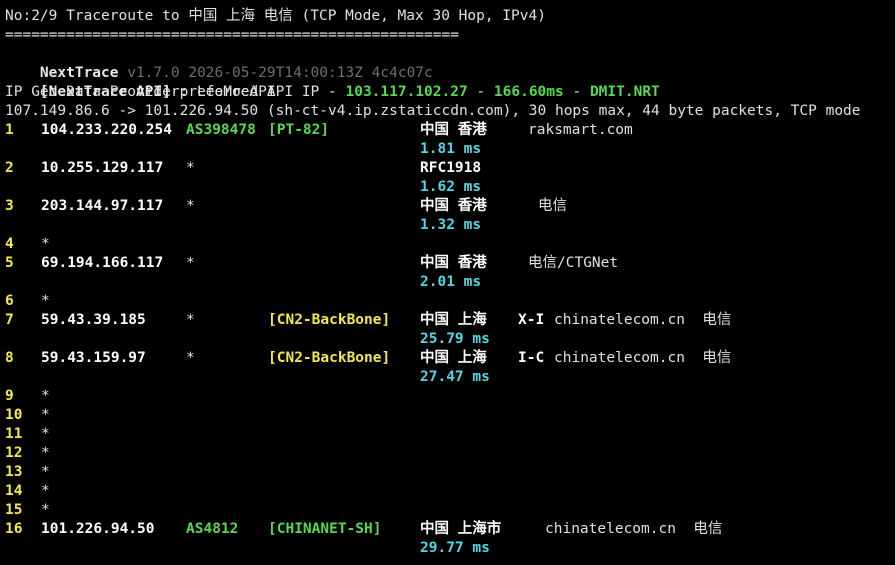 The height and width of the screenshot is (565, 895). Describe the element at coordinates (102, 206) in the screenshot. I see `hop-ip: 203.144.97.117` at that location.